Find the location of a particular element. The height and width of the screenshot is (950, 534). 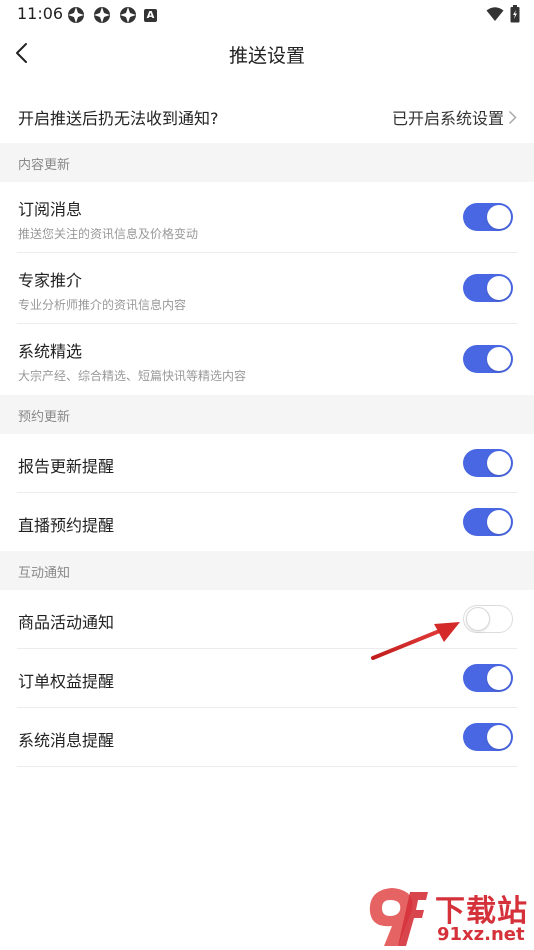

toggle-system-picks is located at coordinates (488, 359).